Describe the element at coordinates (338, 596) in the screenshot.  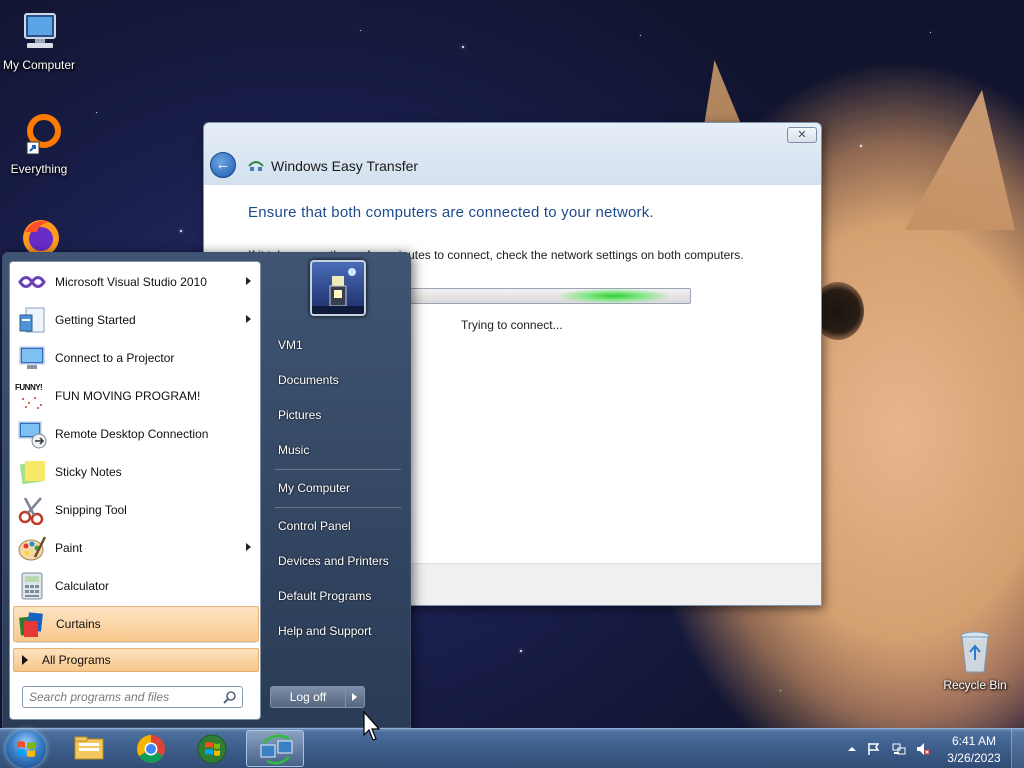
I see `place-default-programs: Default Programs` at that location.